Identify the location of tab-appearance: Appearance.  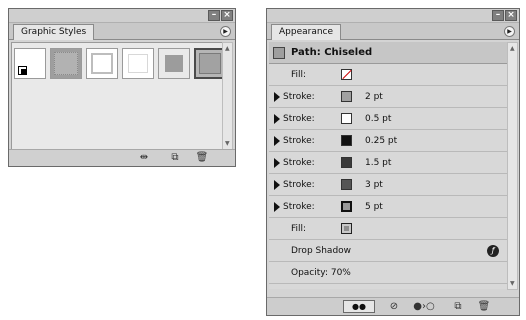
(306, 32).